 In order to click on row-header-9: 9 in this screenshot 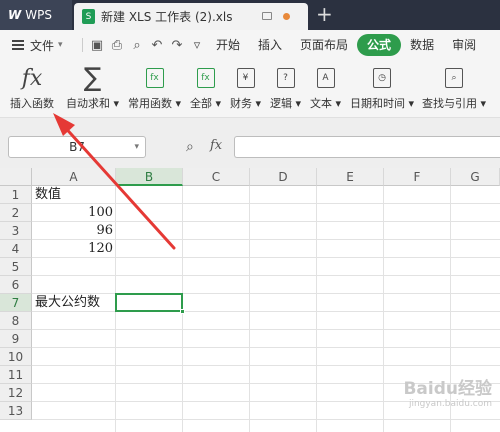, I will do `click(16, 339)`.